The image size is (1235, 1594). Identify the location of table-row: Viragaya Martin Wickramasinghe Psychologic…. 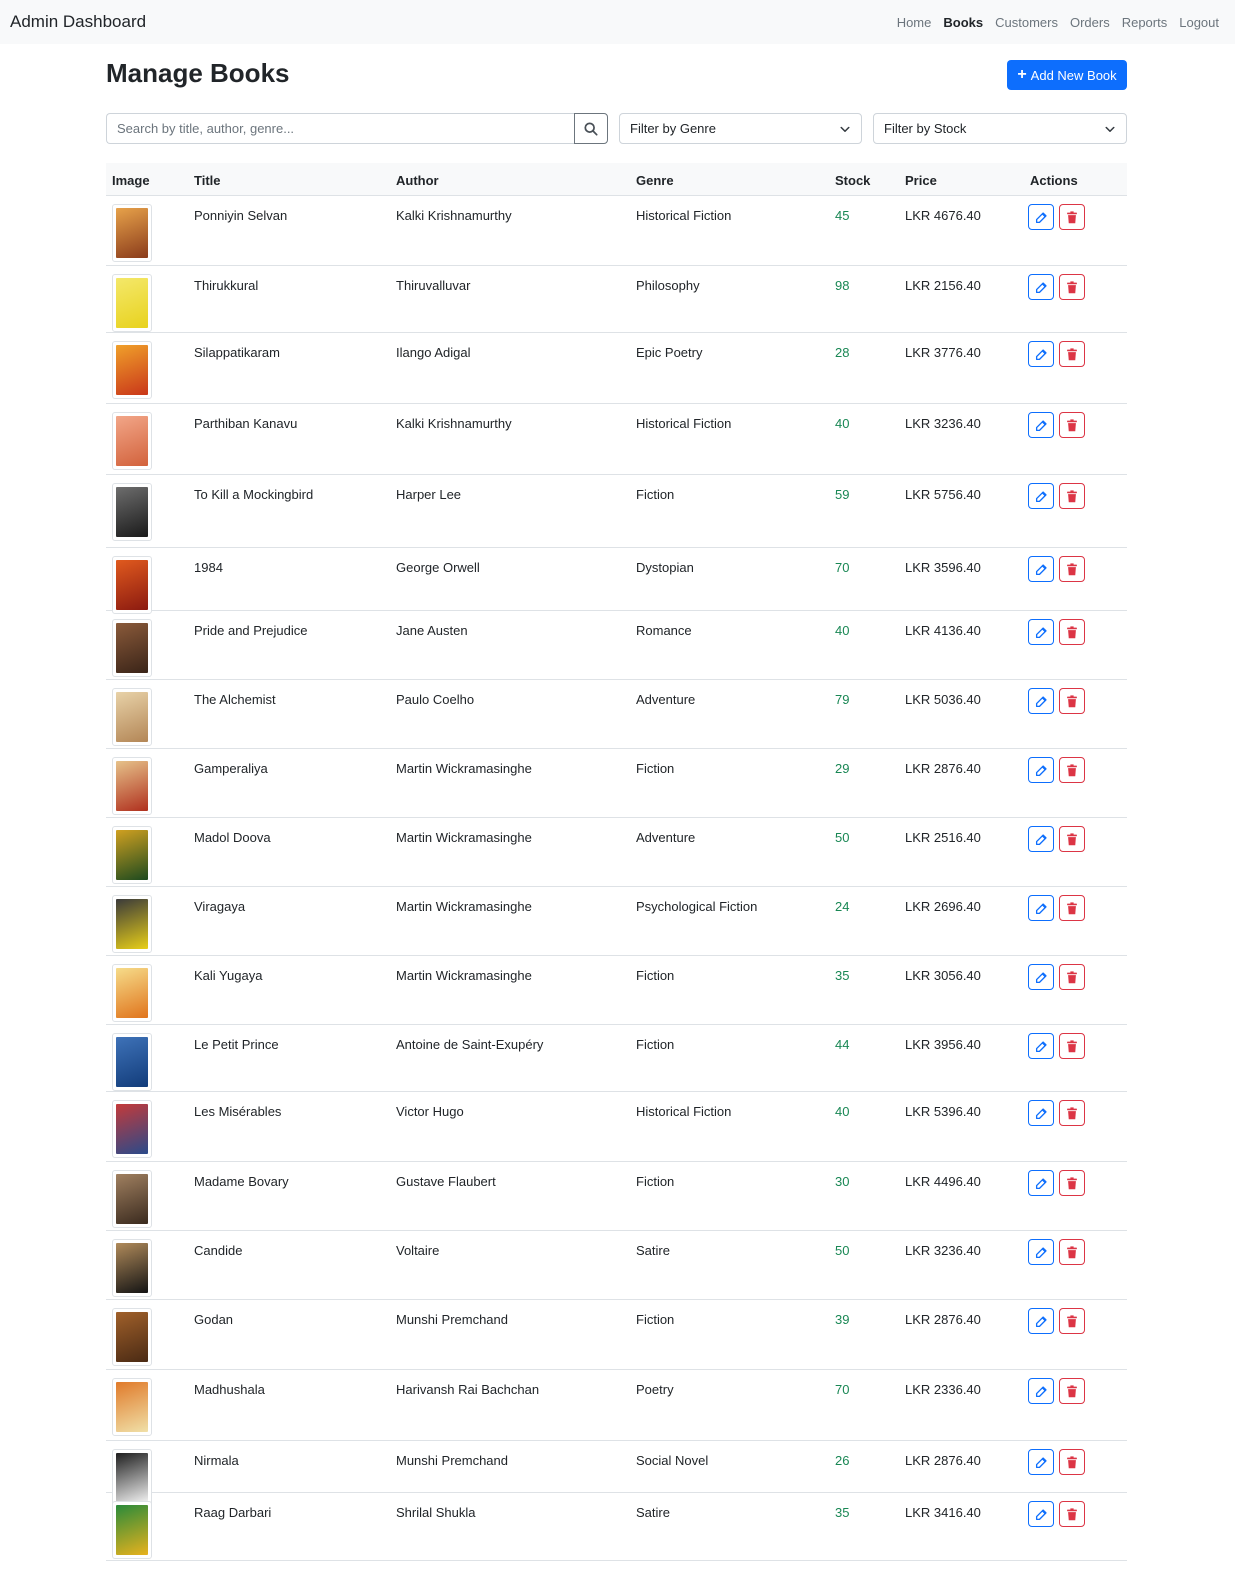
(616, 921).